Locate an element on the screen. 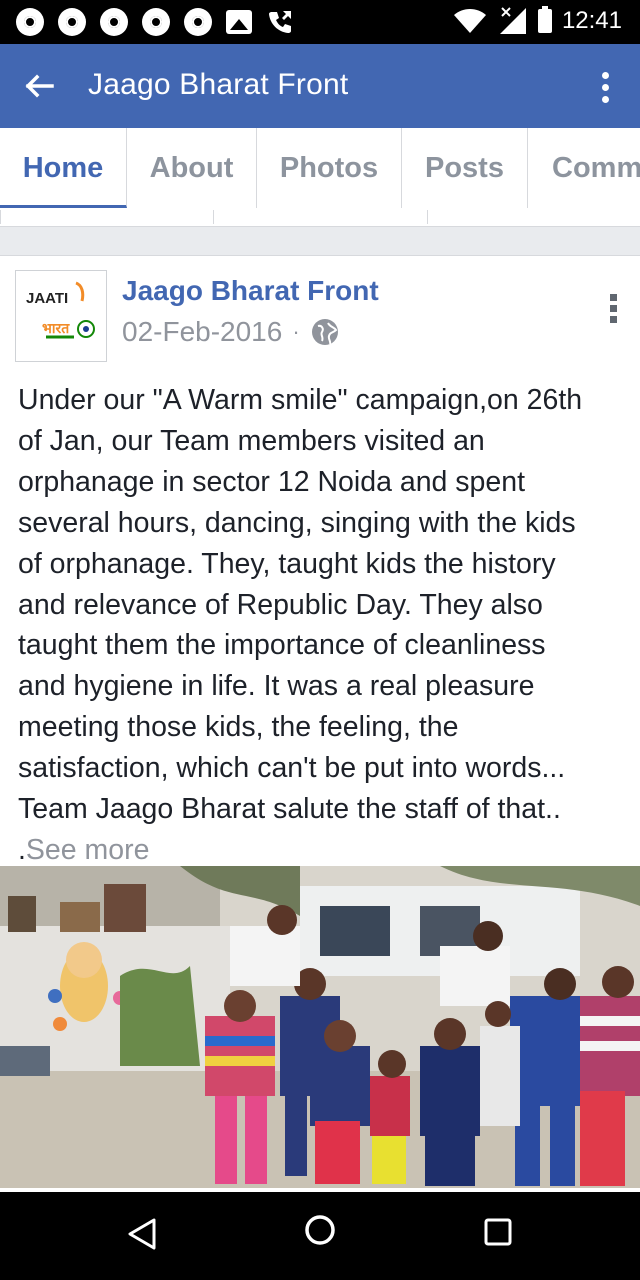  post-line: and relevance of Republic Day. They also is located at coordinates (280, 604).